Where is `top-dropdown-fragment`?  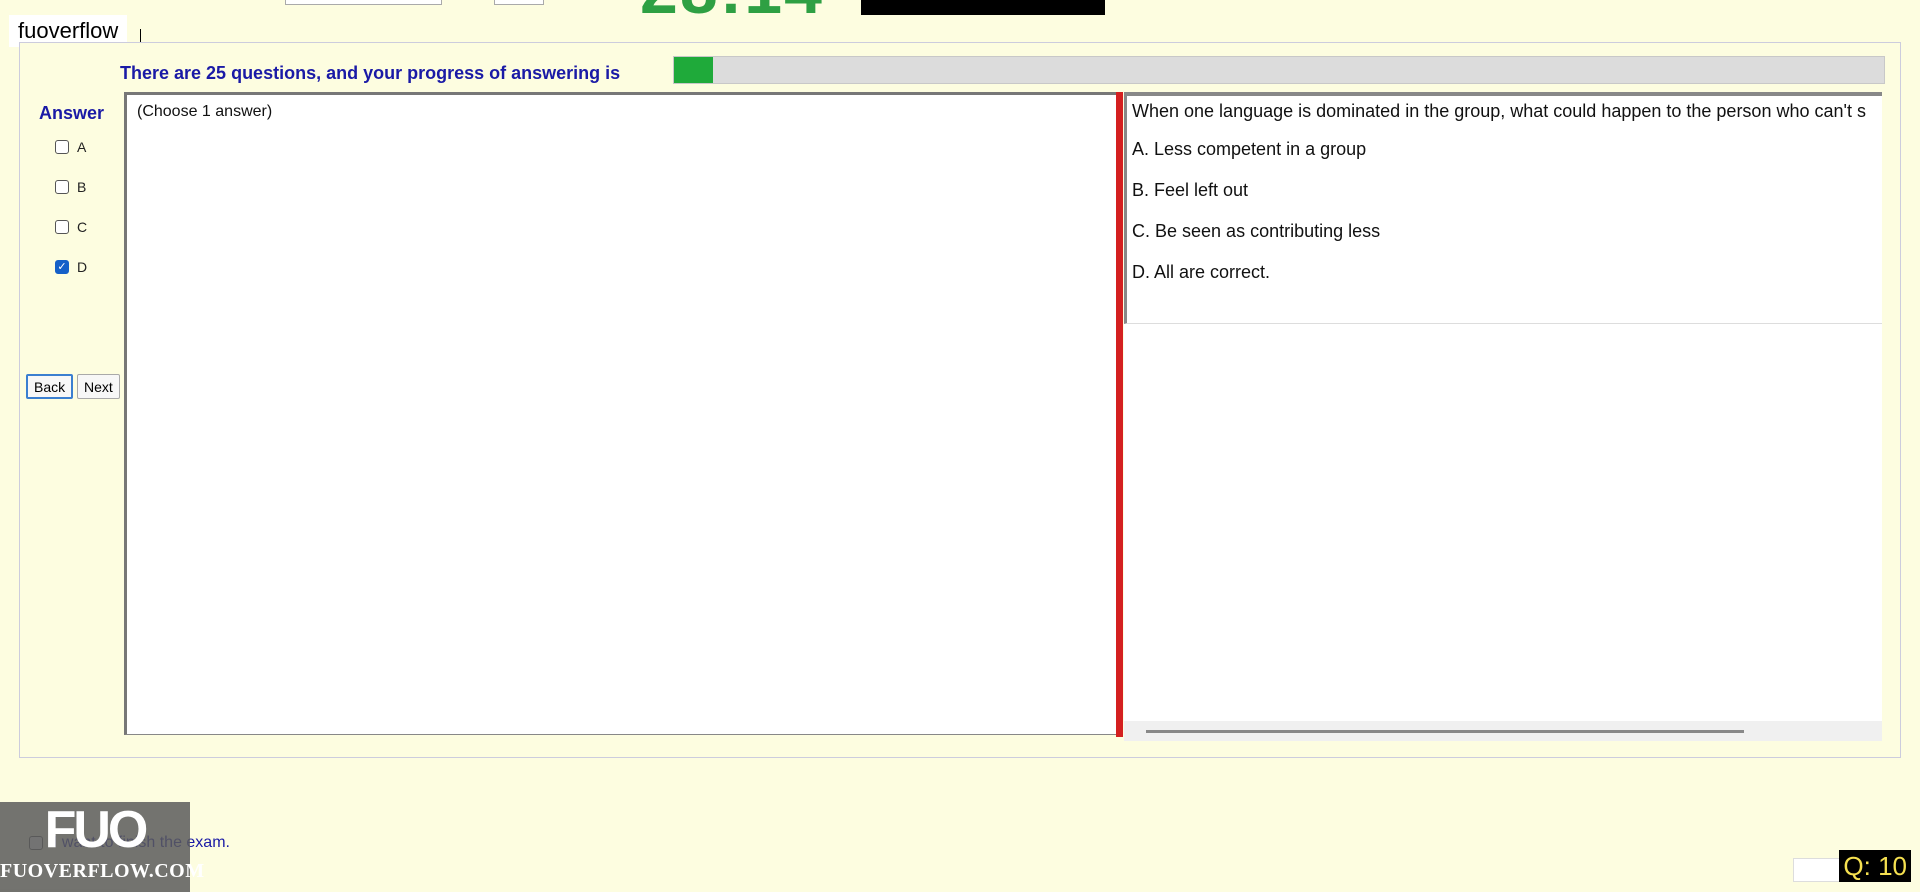
top-dropdown-fragment is located at coordinates (363, 2).